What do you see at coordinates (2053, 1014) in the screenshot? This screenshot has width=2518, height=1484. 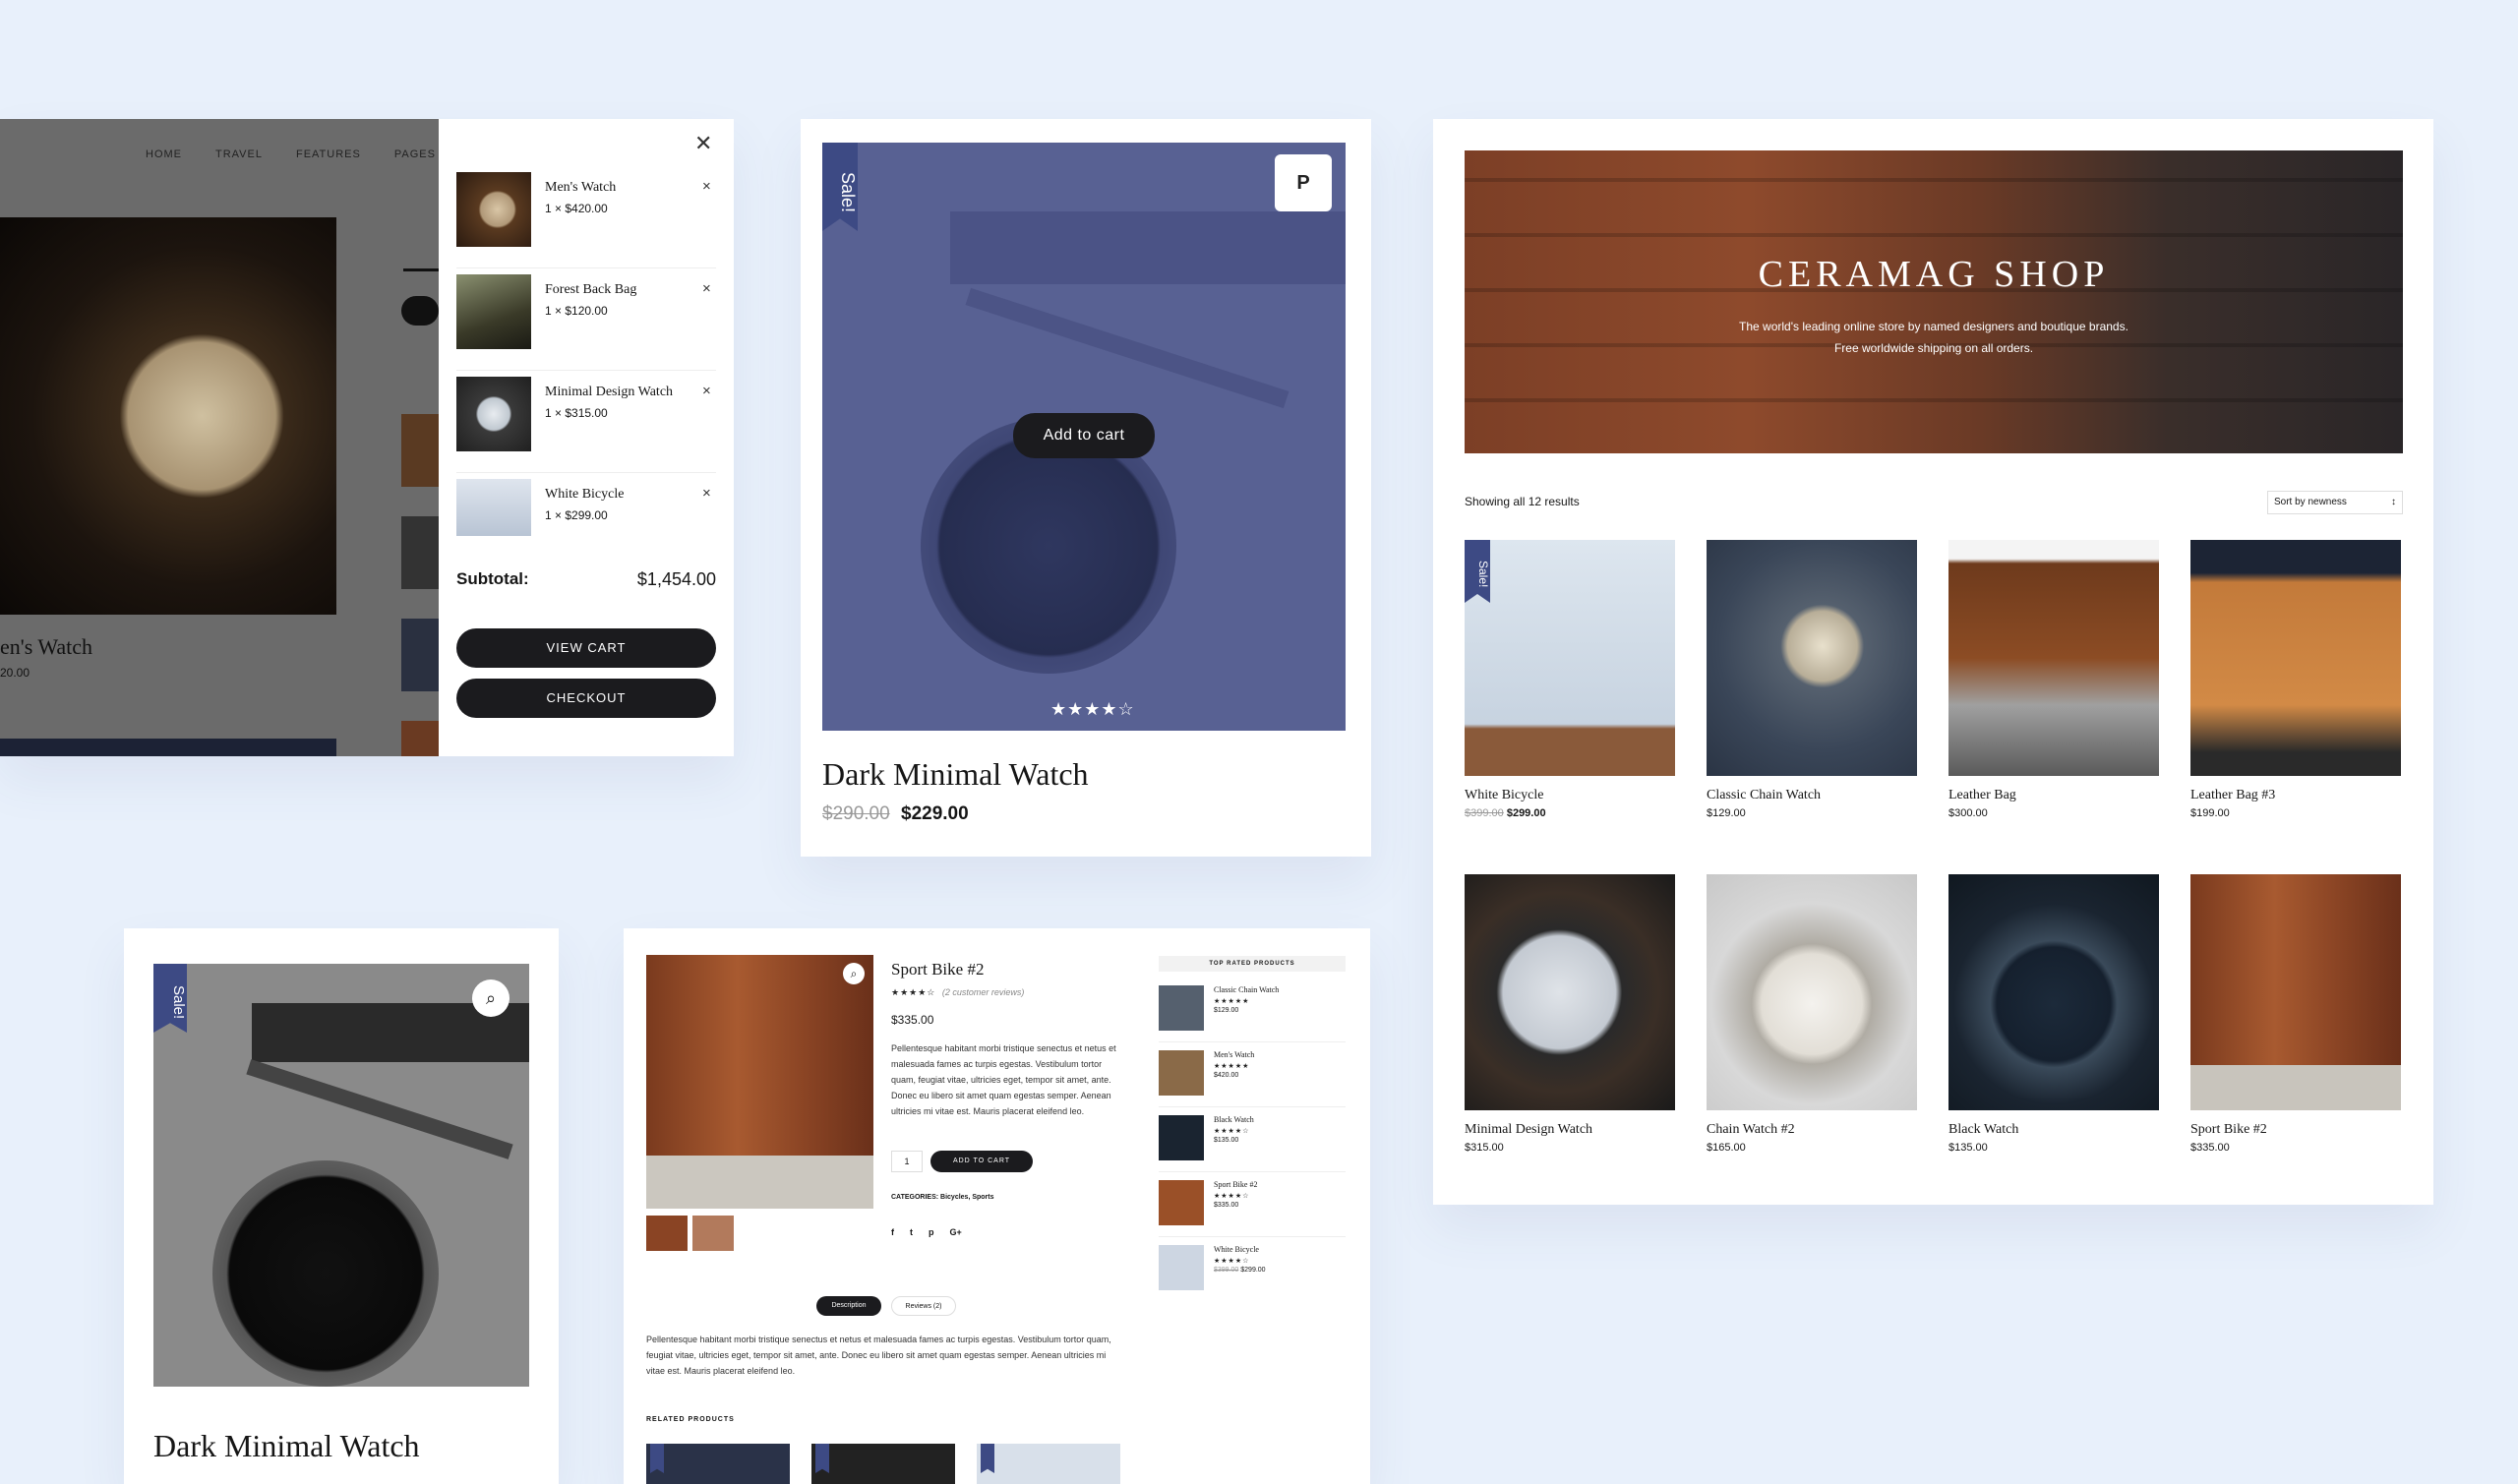 I see `product-item: Black Watch $135.00` at bounding box center [2053, 1014].